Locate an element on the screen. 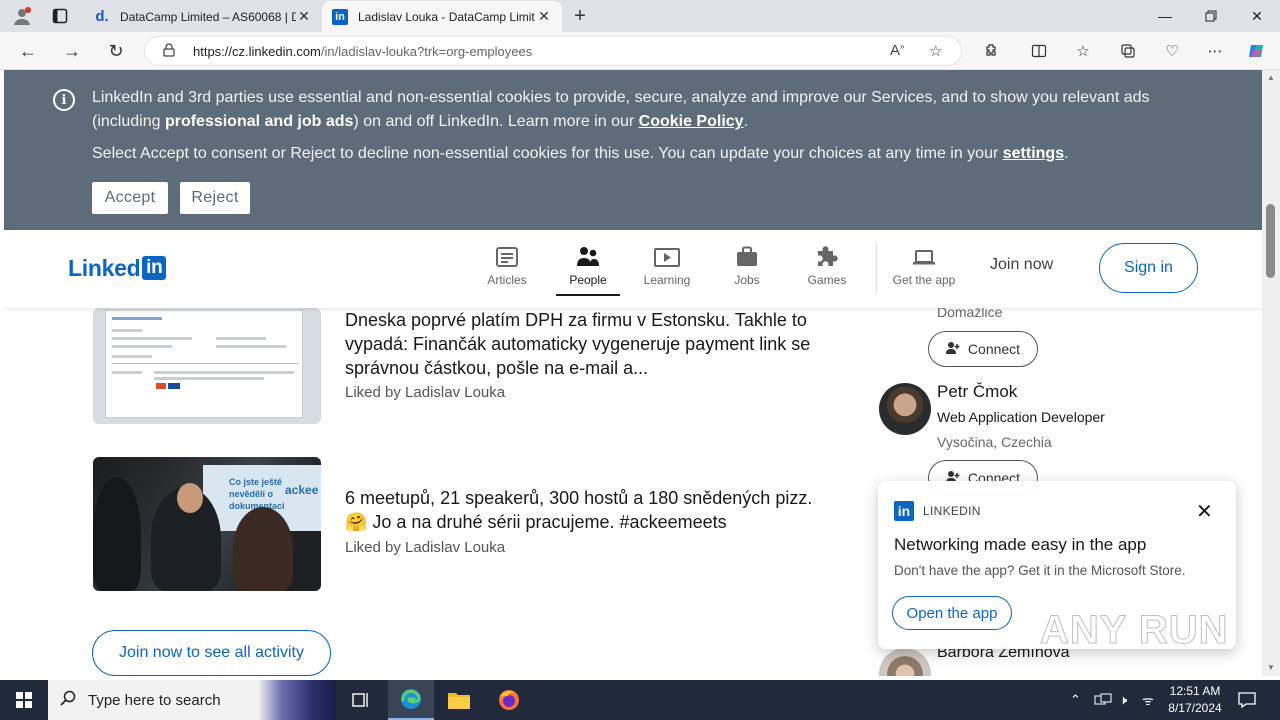  search-highlight-art is located at coordinates (297, 700).